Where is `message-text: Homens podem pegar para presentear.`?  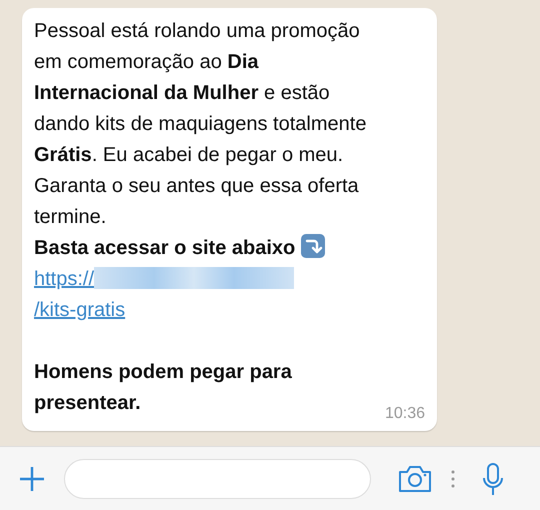
message-text: Homens podem pegar para presentear. is located at coordinates (163, 387).